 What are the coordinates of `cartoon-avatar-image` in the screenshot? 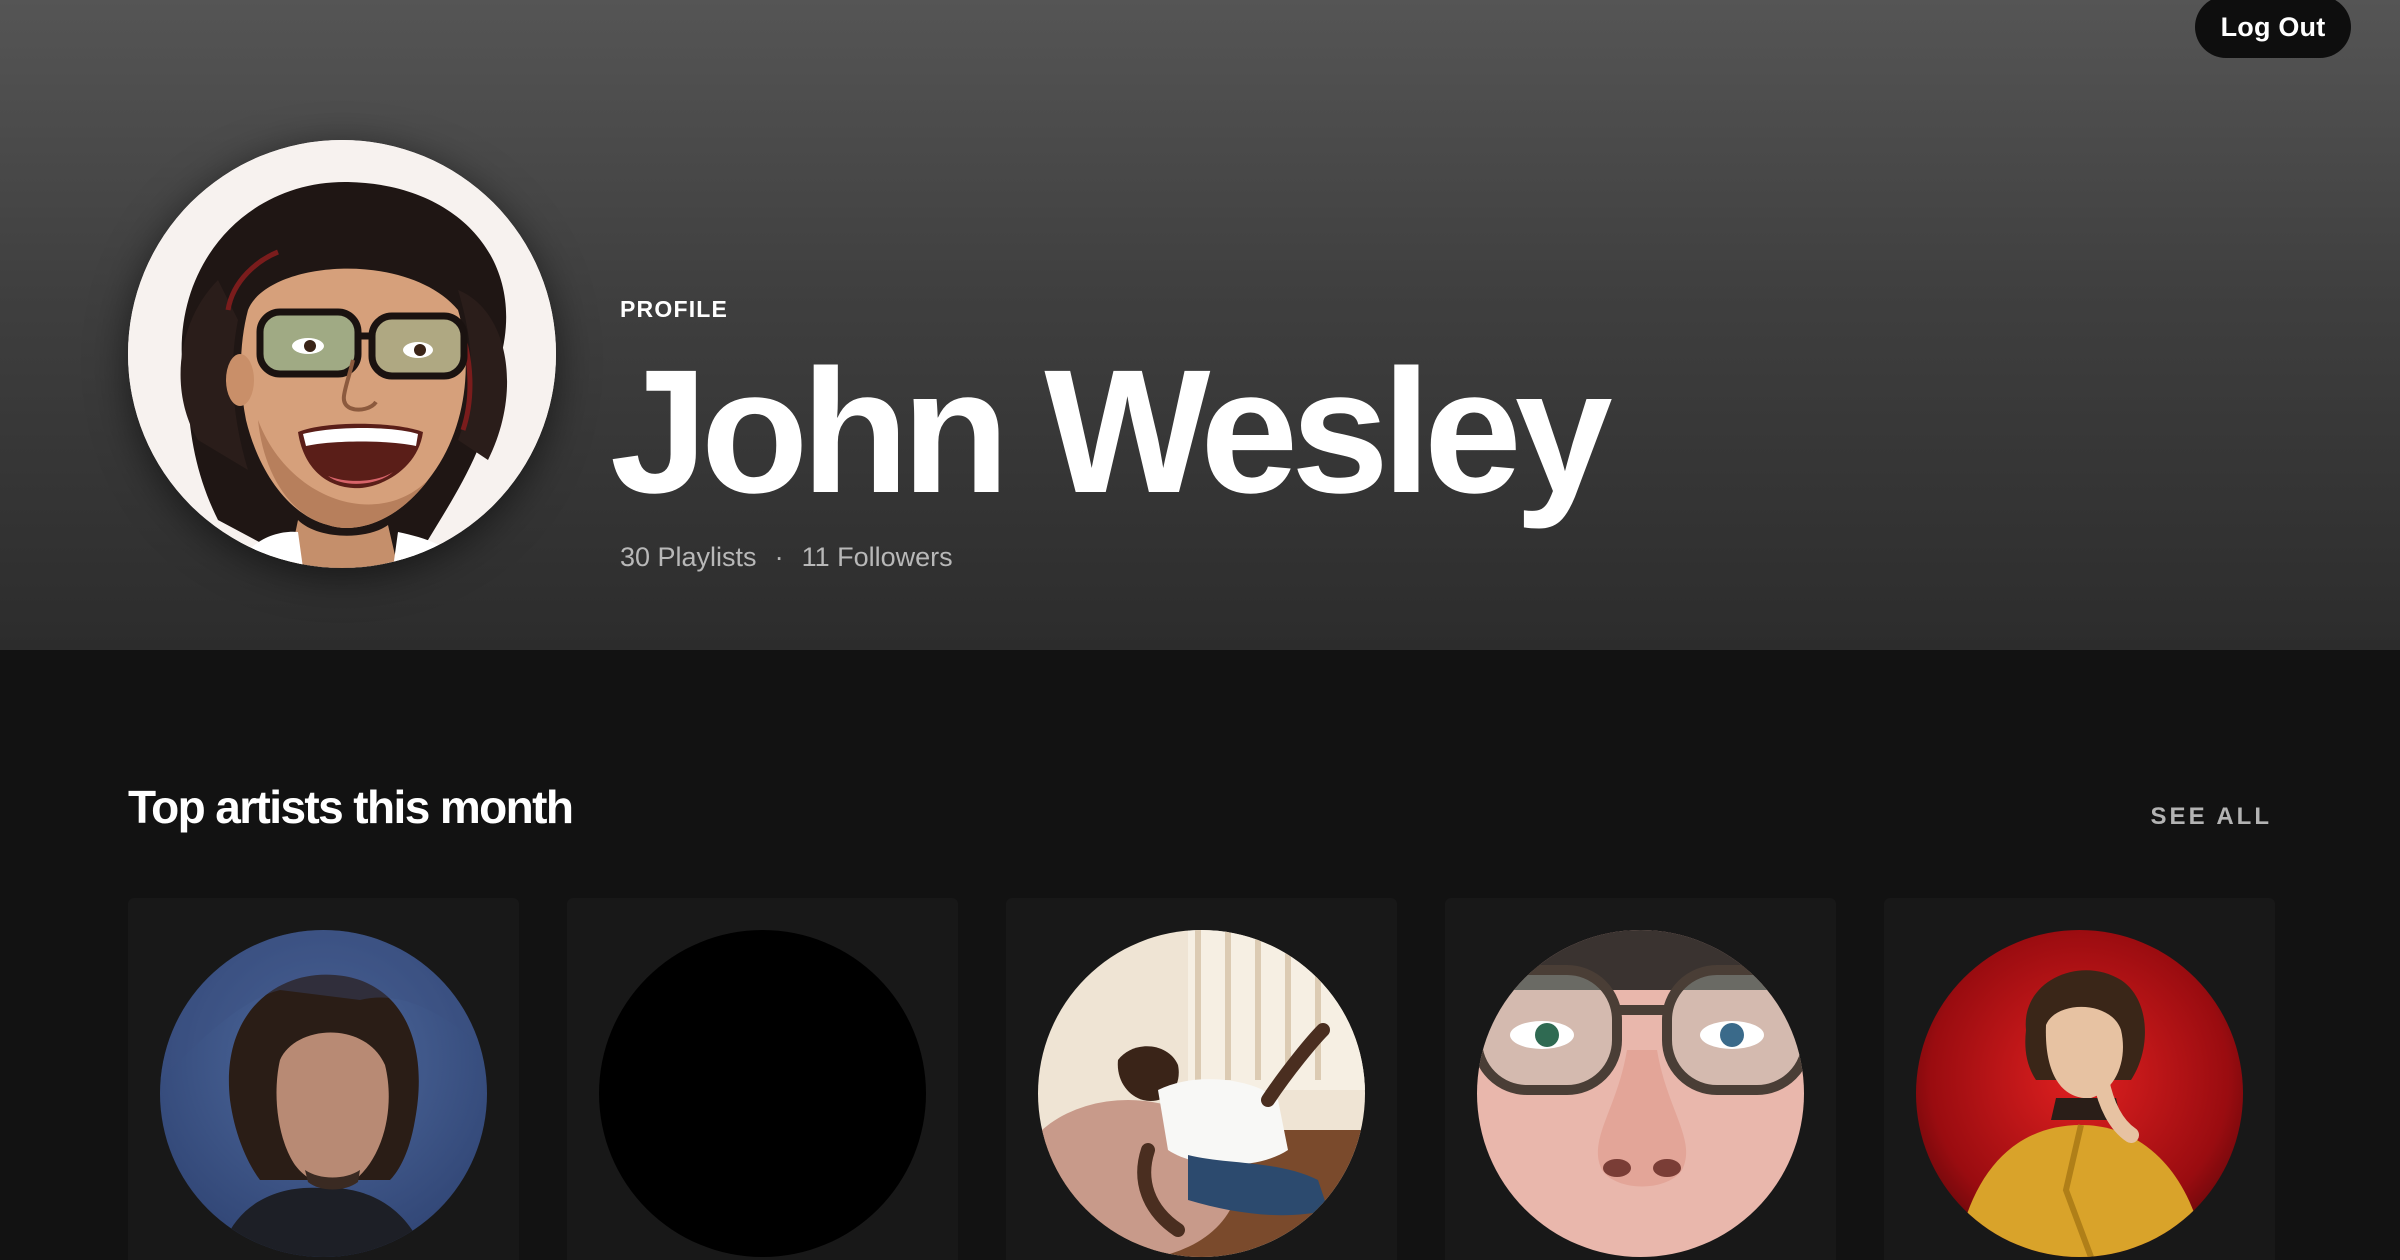 It's located at (342, 354).